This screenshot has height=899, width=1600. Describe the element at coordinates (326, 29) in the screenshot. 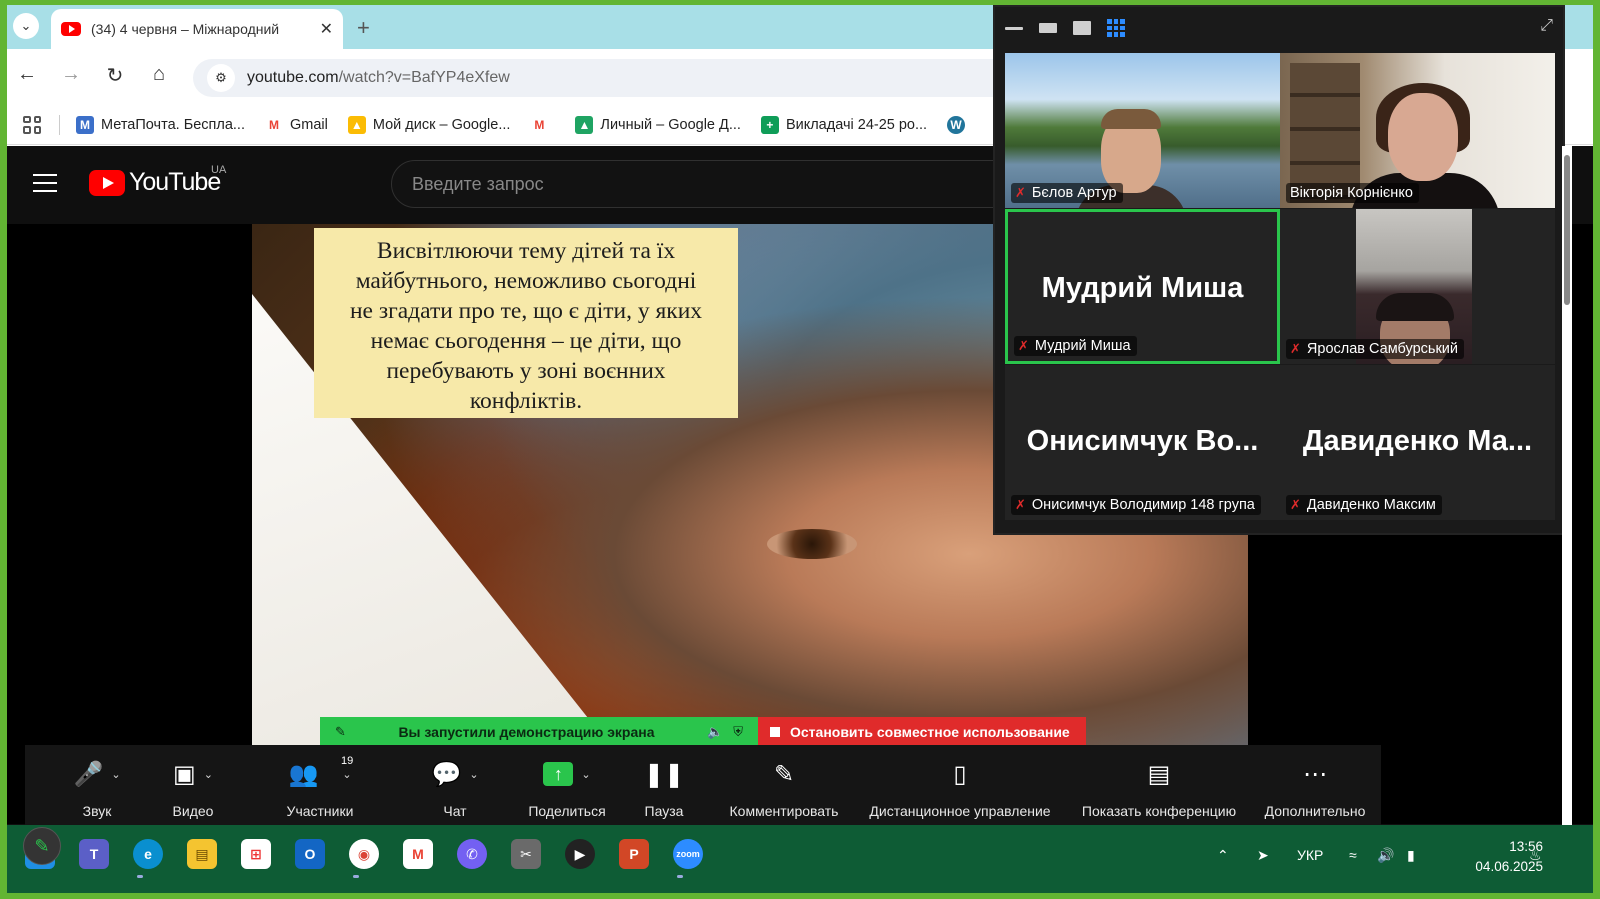

I see `tab-close-icon: ✕` at that location.